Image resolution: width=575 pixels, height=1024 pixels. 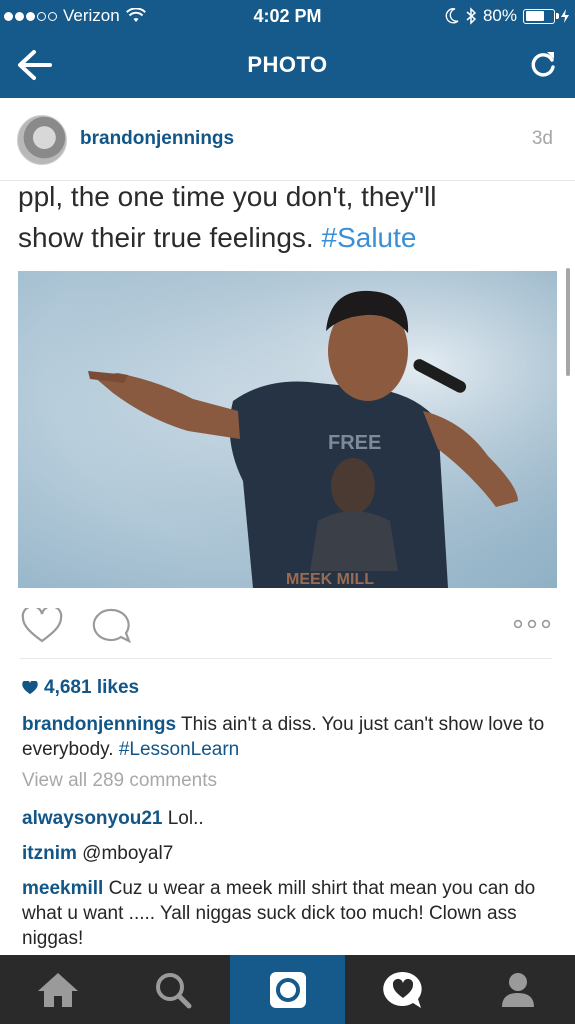 I want to click on post-age: 3d, so click(x=542, y=138).